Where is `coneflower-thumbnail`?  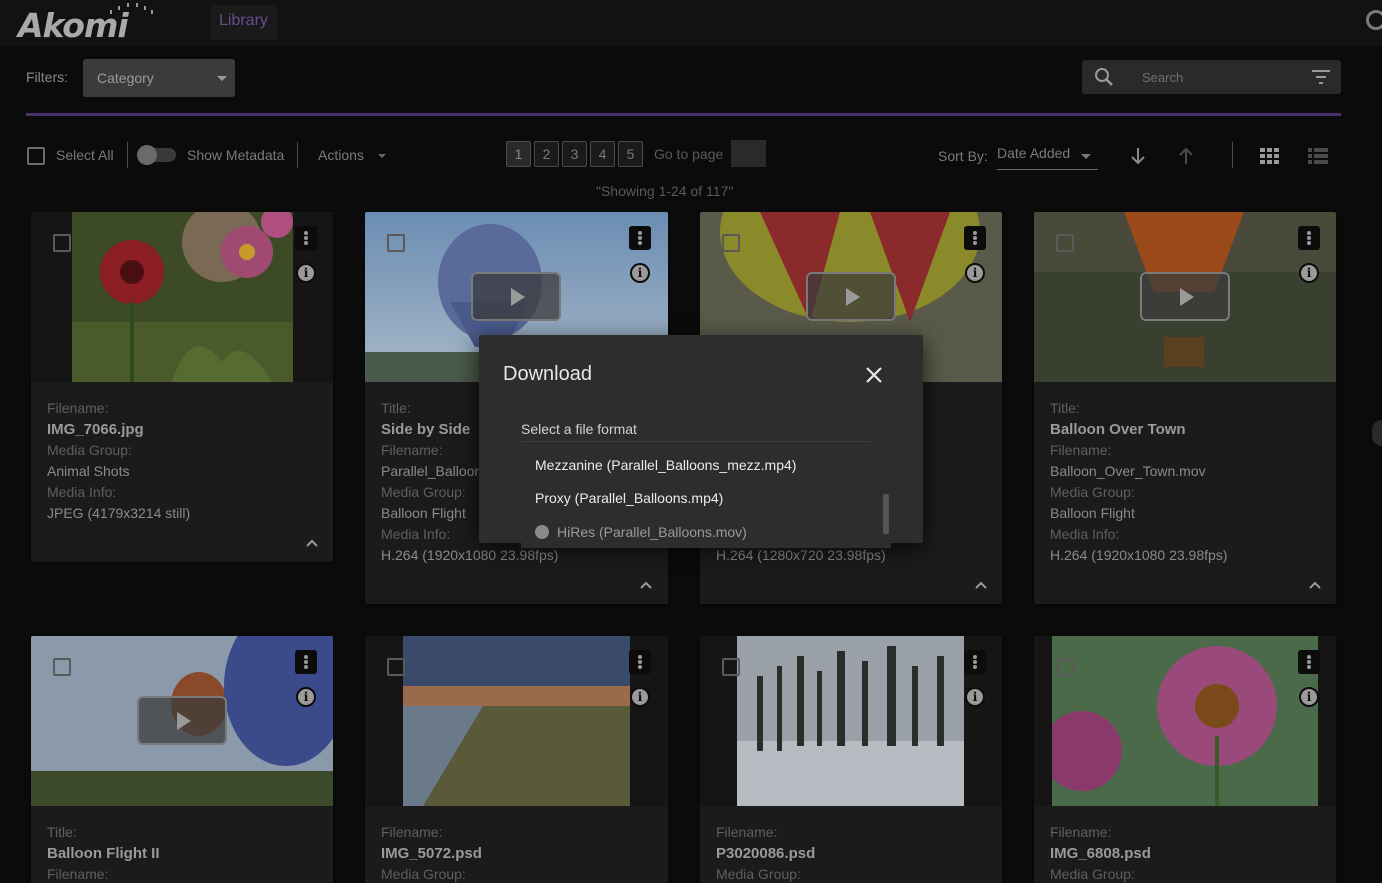 coneflower-thumbnail is located at coordinates (1185, 721).